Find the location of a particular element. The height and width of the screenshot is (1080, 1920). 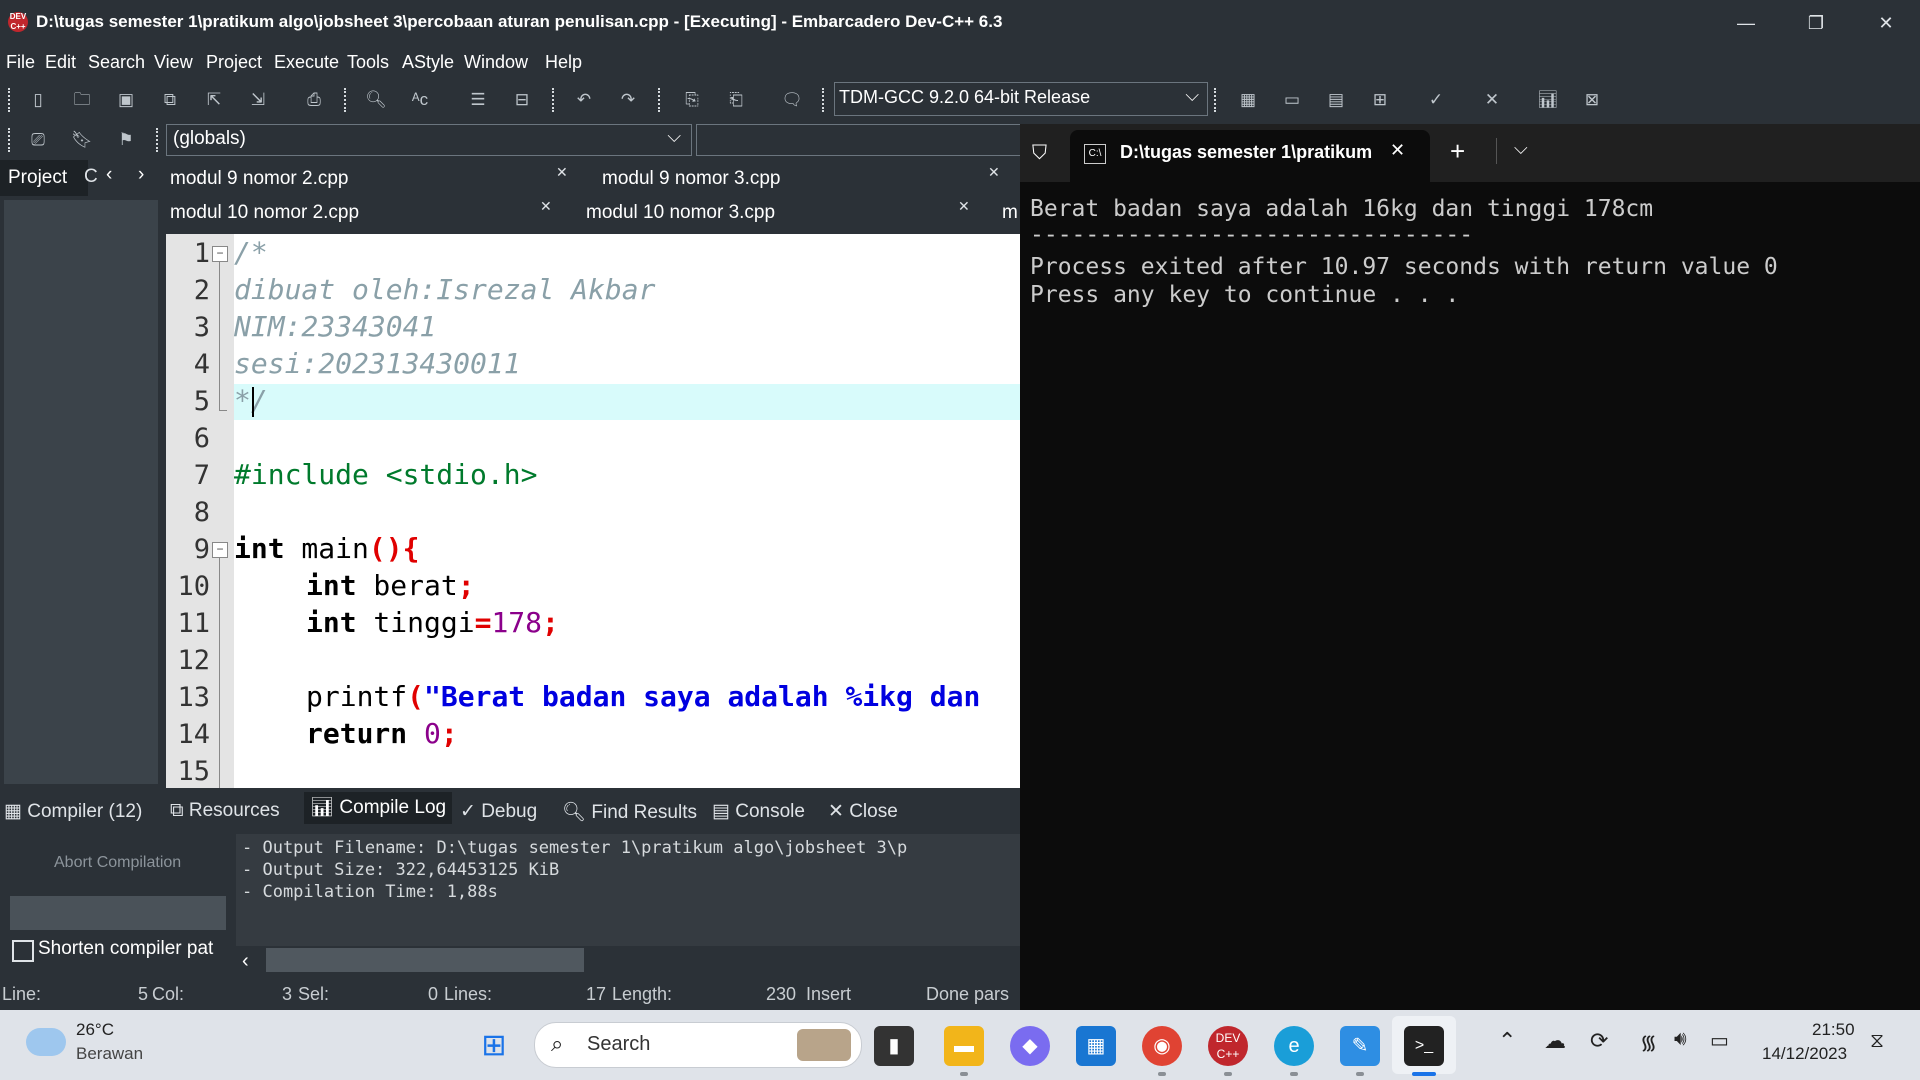

menu-edit: Edit is located at coordinates (60, 62).